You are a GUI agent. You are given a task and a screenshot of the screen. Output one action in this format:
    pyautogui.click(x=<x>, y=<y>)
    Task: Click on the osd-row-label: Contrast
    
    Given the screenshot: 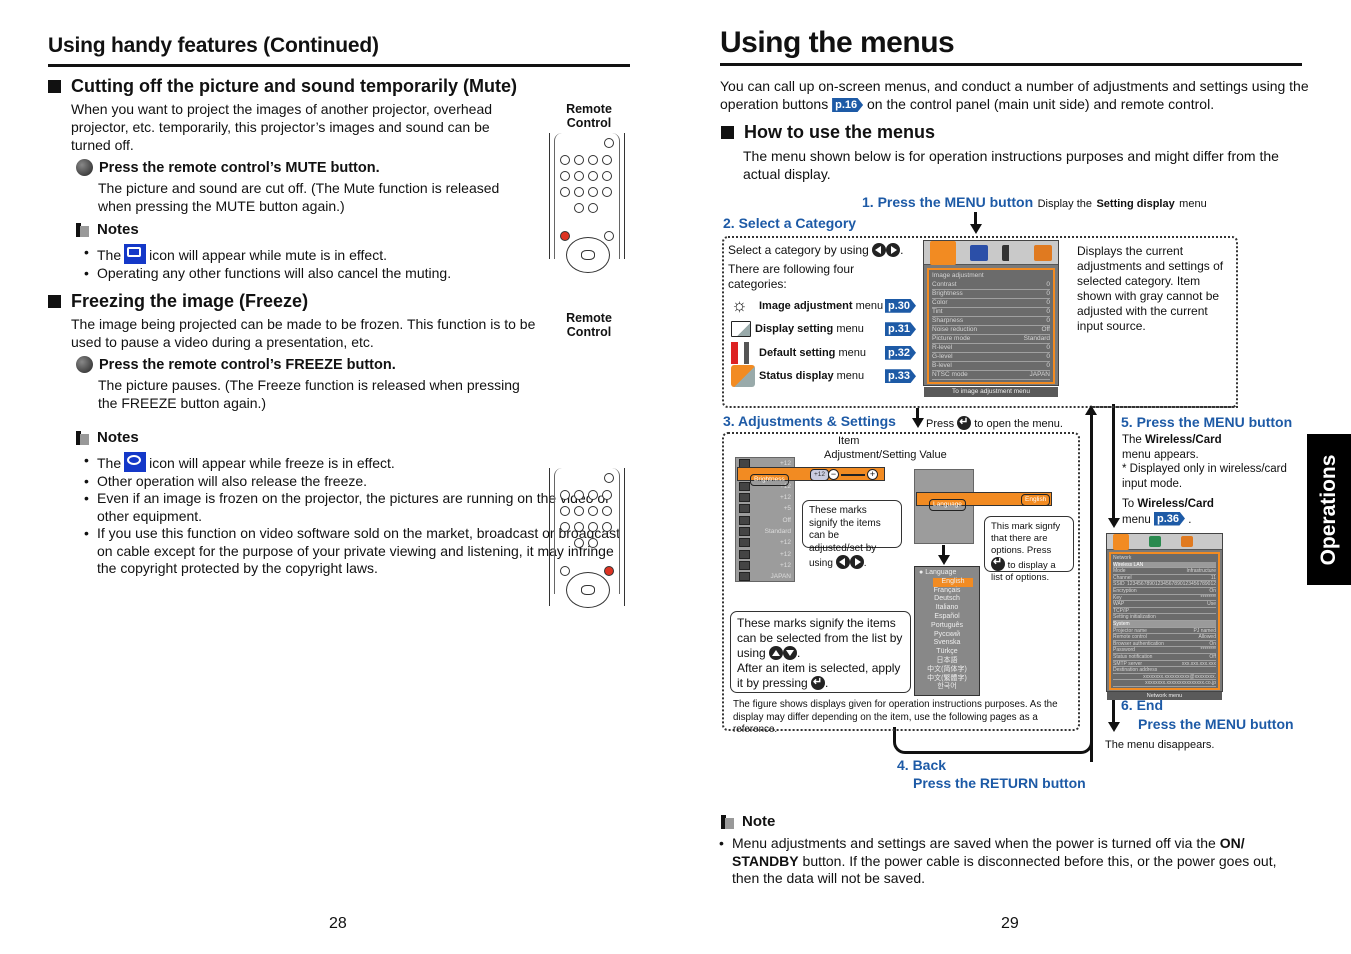 What is the action you would take?
    pyautogui.click(x=944, y=284)
    